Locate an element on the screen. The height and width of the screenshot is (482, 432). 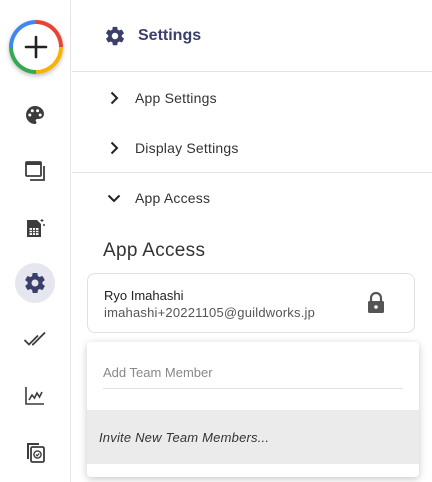
analytics-button is located at coordinates (35, 395).